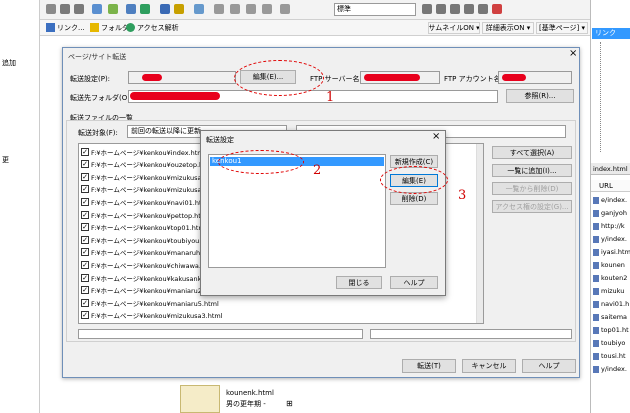 The image size is (630, 413). Describe the element at coordinates (51, 9) in the screenshot. I see `arrow-icon` at that location.